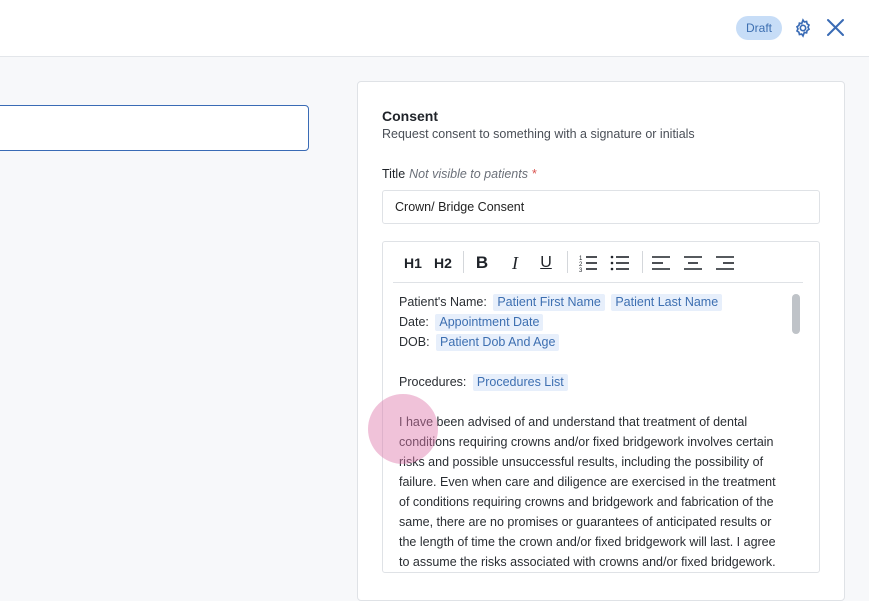 This screenshot has width=869, height=601. I want to click on underline-button: U, so click(546, 263).